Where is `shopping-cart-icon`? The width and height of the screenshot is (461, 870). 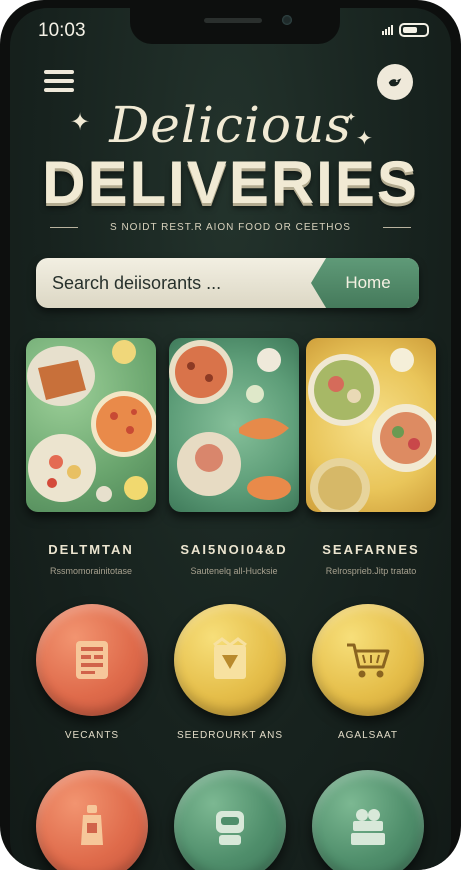
shopping-cart-icon is located at coordinates (368, 660).